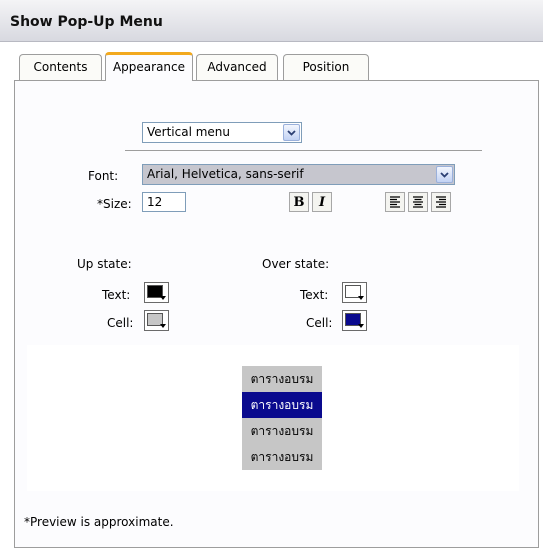  I want to click on up-text-label: Text:, so click(116, 295).